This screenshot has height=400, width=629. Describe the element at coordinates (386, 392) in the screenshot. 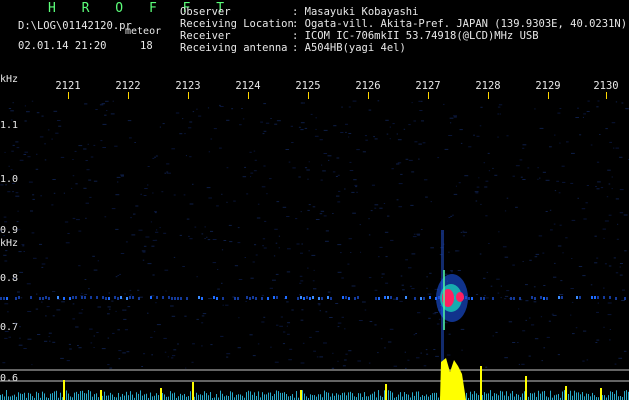

I see `trace-spike` at that location.